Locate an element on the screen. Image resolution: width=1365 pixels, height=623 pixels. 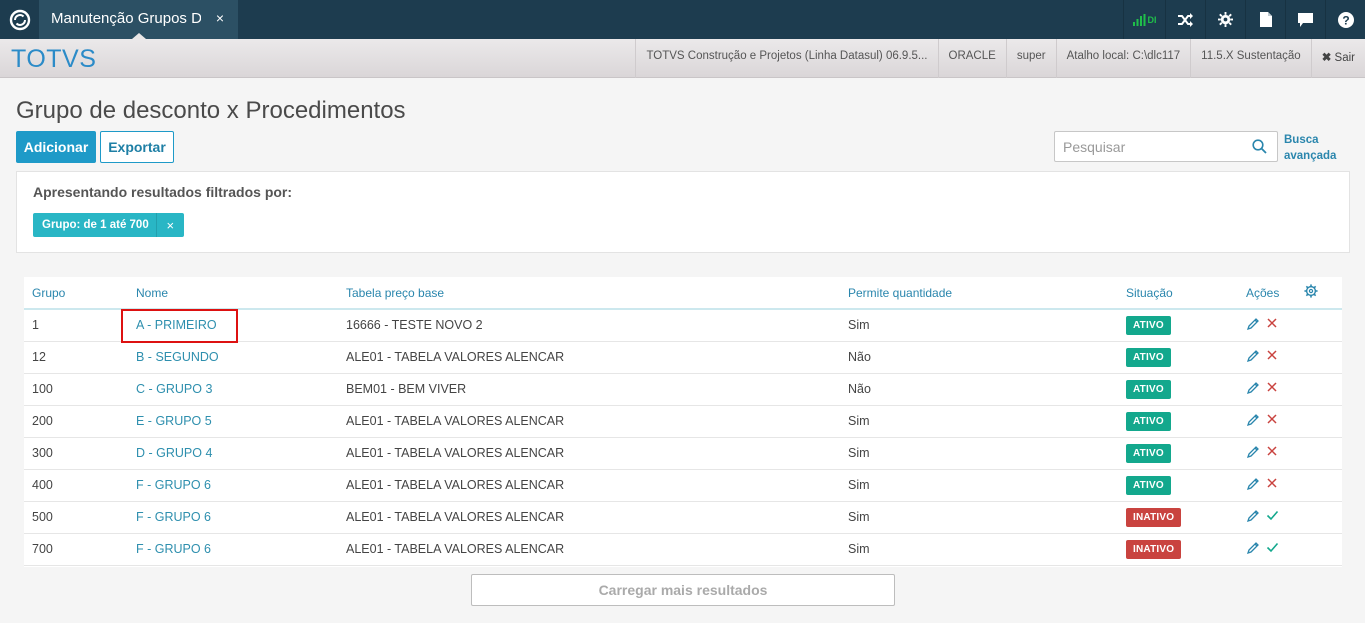
load-more-button: Carregar mais resultados is located at coordinates (683, 590).